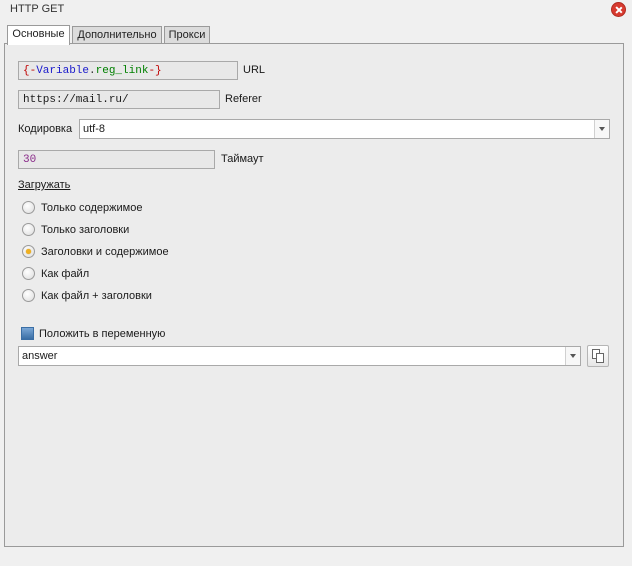  What do you see at coordinates (65, 274) in the screenshot?
I see `radio-as-file-label: Как файл` at bounding box center [65, 274].